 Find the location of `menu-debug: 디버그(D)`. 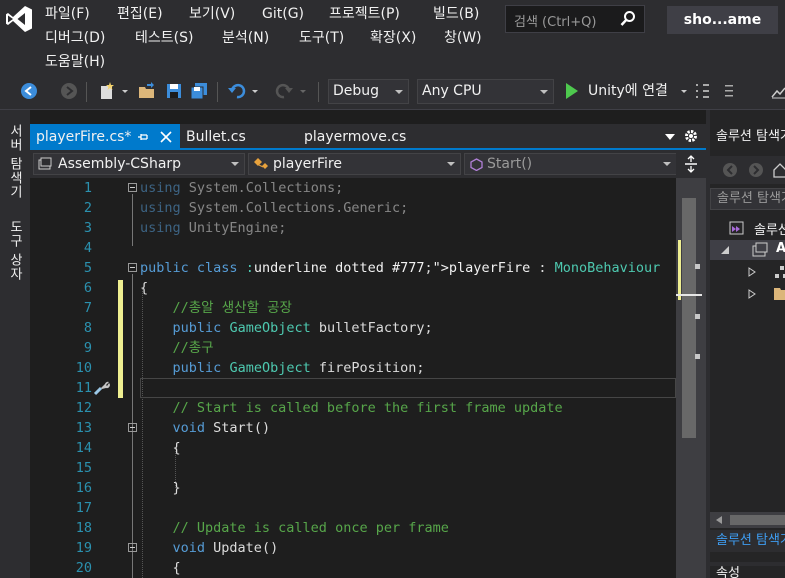

menu-debug: 디버그(D) is located at coordinates (75, 38).